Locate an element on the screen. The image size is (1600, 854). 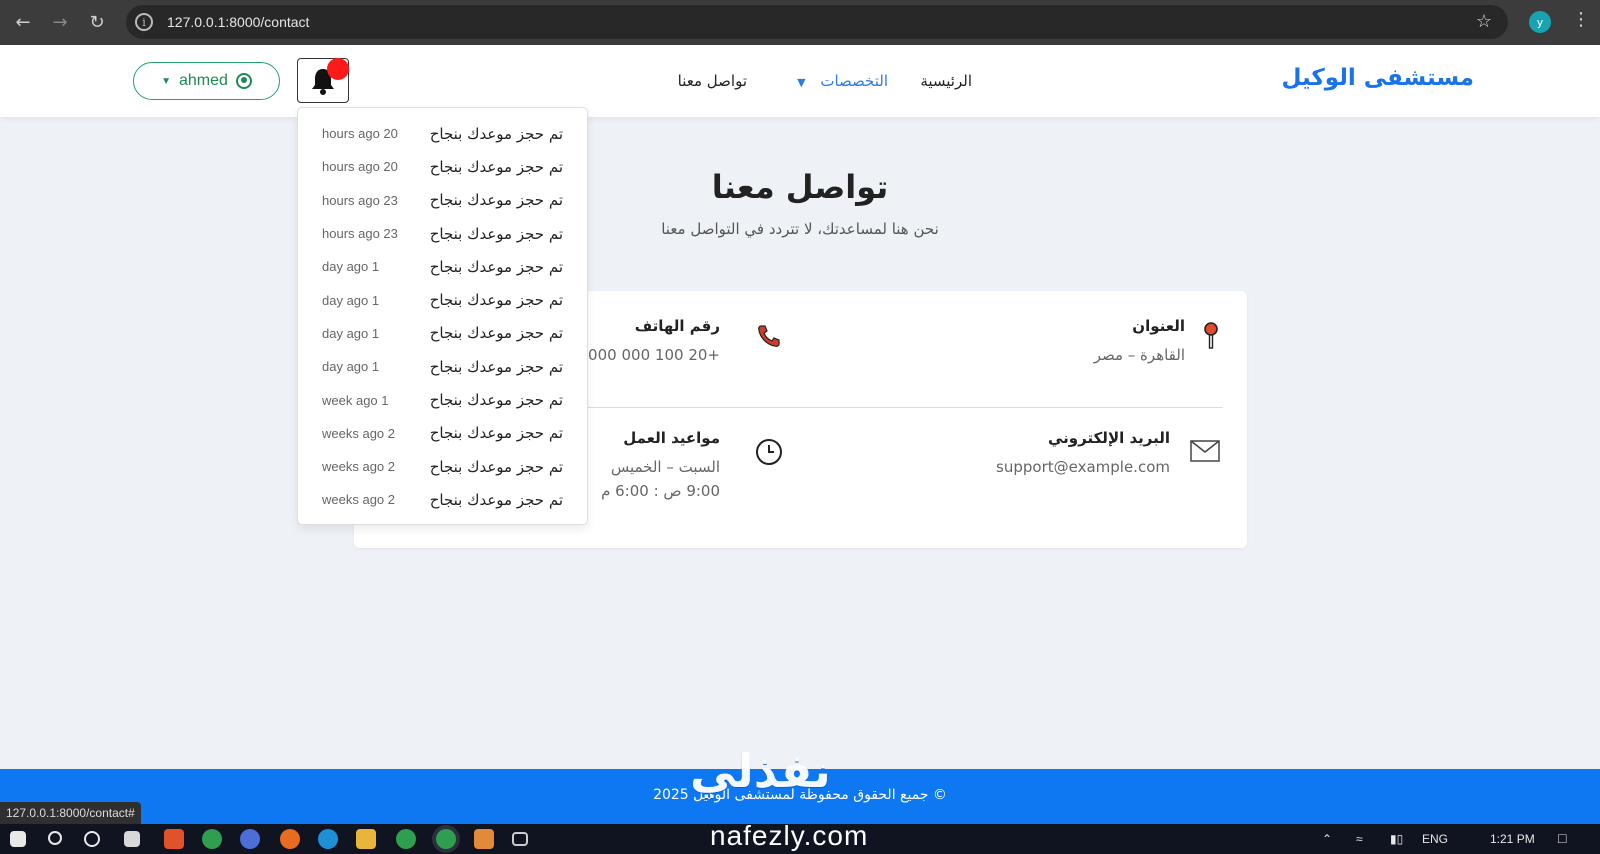
map-pin-icon is located at coordinates (1211, 336).